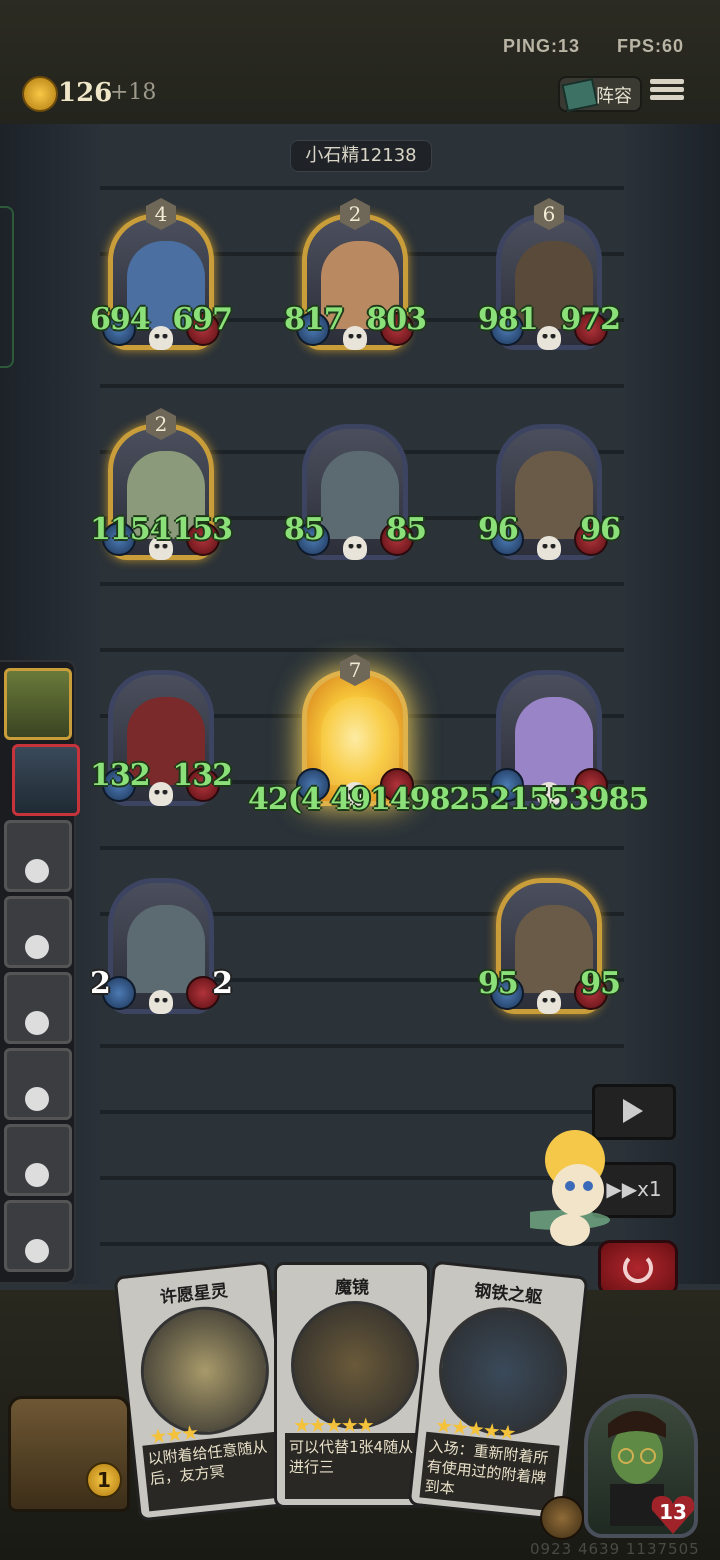 This screenshot has height=1560, width=720. What do you see at coordinates (448, 799) in the screenshot?
I see `overflow-stat-numbers: 42(4 4914982521553985` at bounding box center [448, 799].